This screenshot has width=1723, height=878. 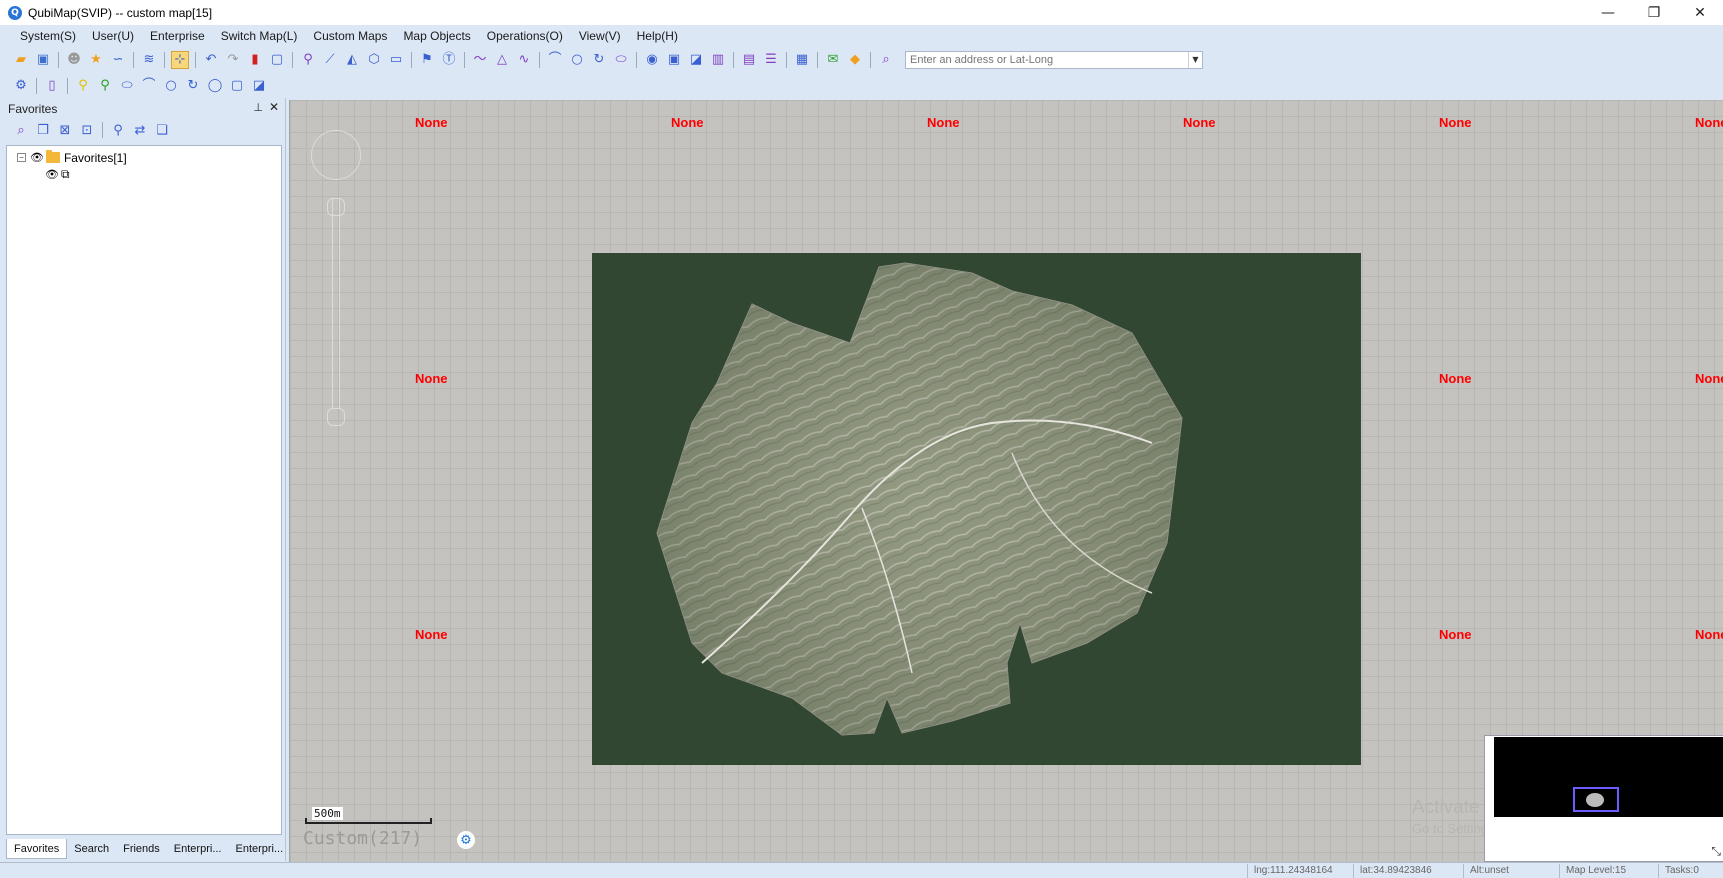 I want to click on pin-icon: ⚑, so click(x=427, y=60).